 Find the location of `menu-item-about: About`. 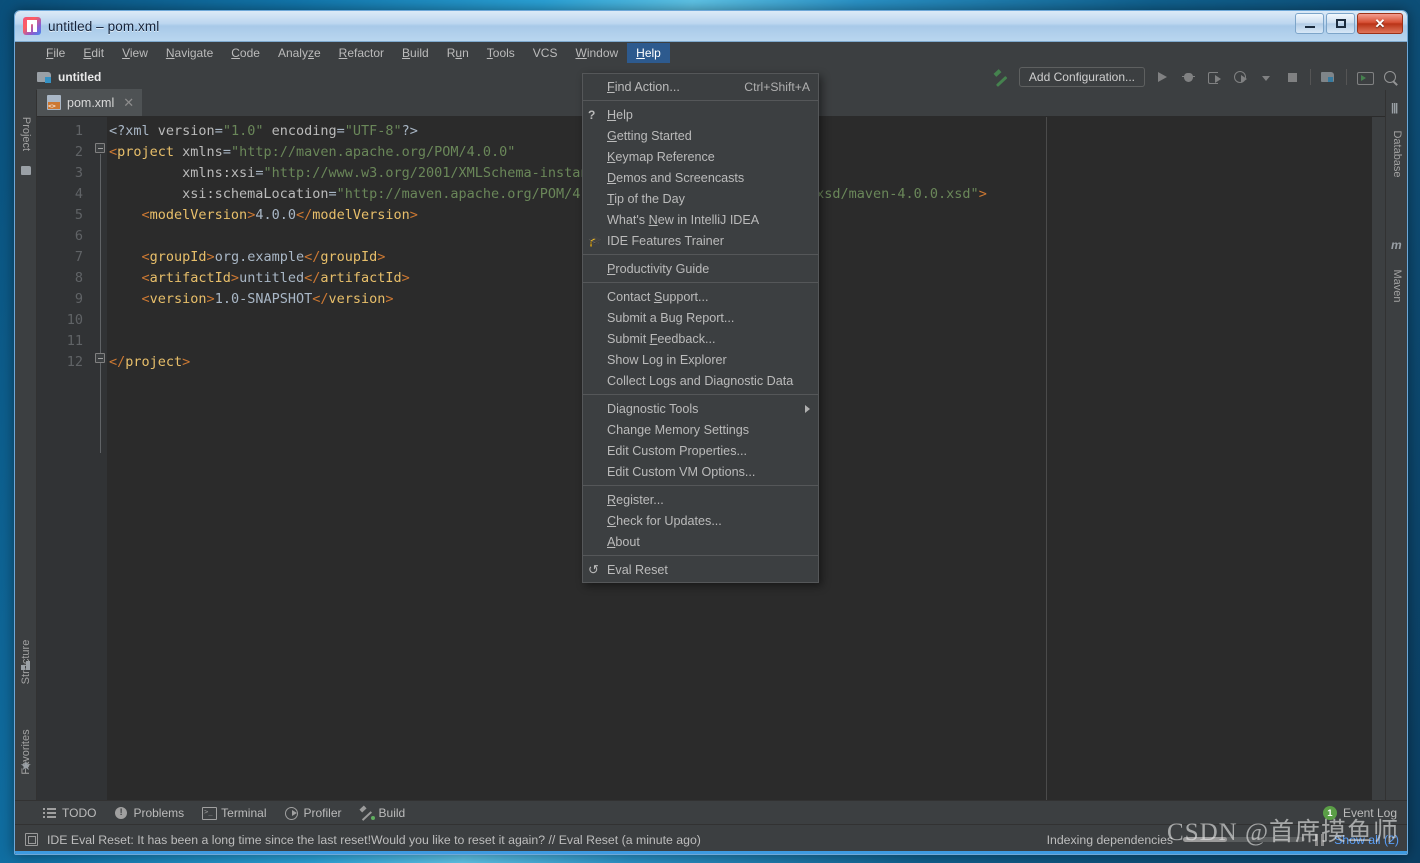

menu-item-about: About is located at coordinates (700, 541).